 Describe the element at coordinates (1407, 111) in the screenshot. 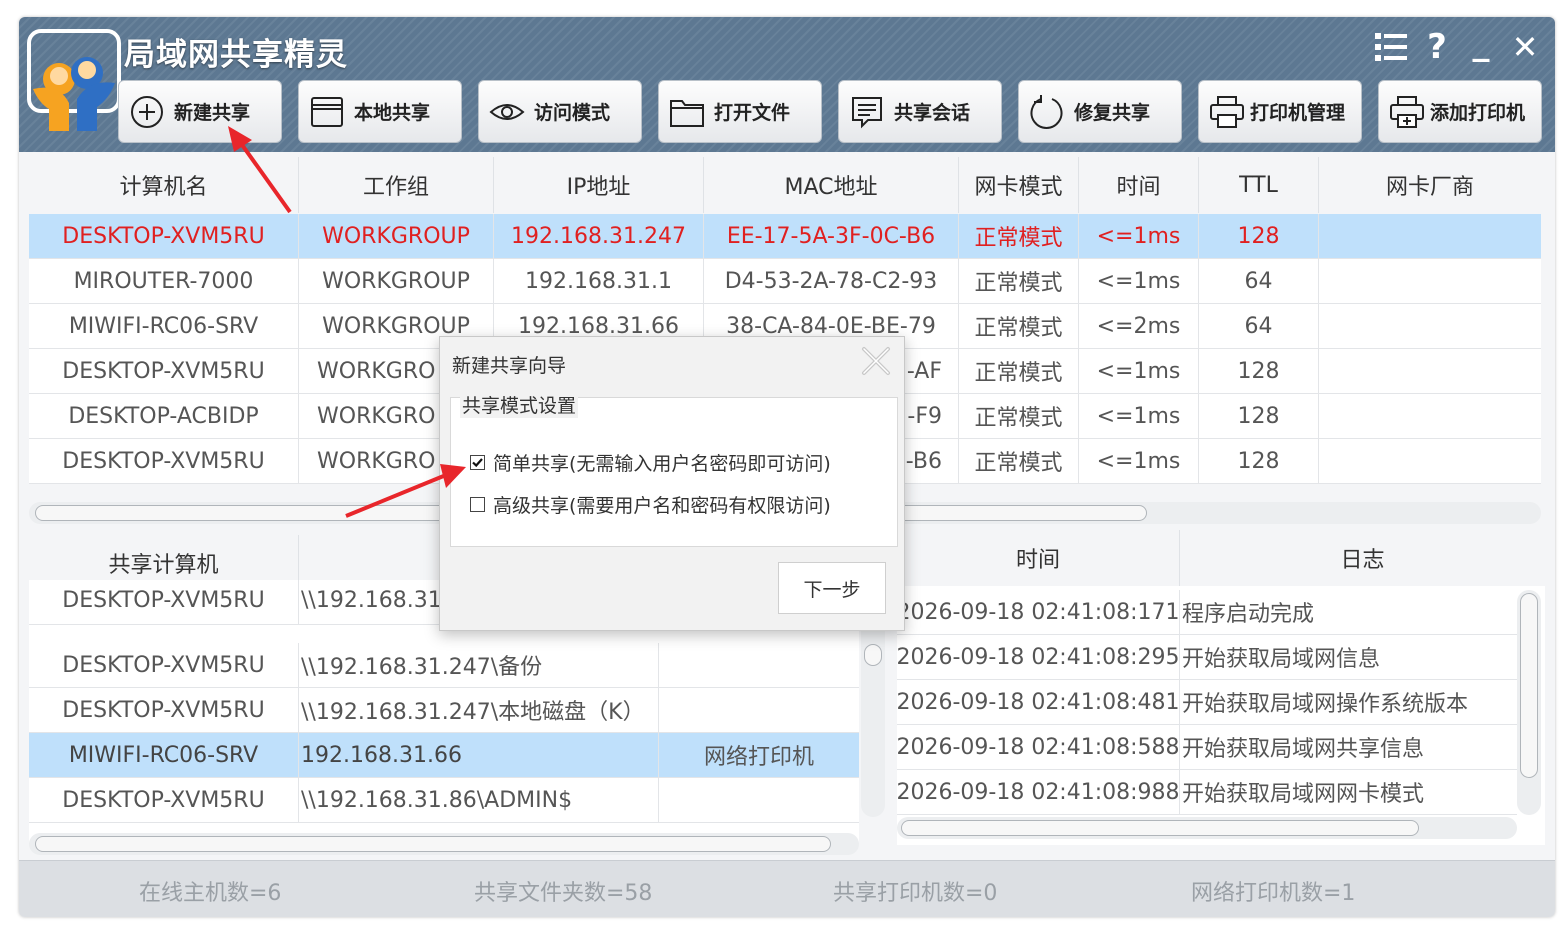

I see `printer-add-icon` at that location.